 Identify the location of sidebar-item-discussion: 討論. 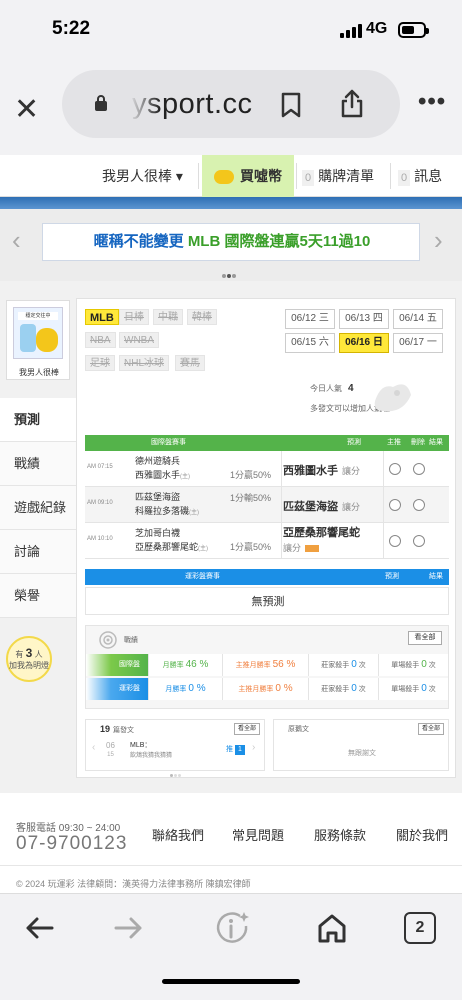
(38, 552).